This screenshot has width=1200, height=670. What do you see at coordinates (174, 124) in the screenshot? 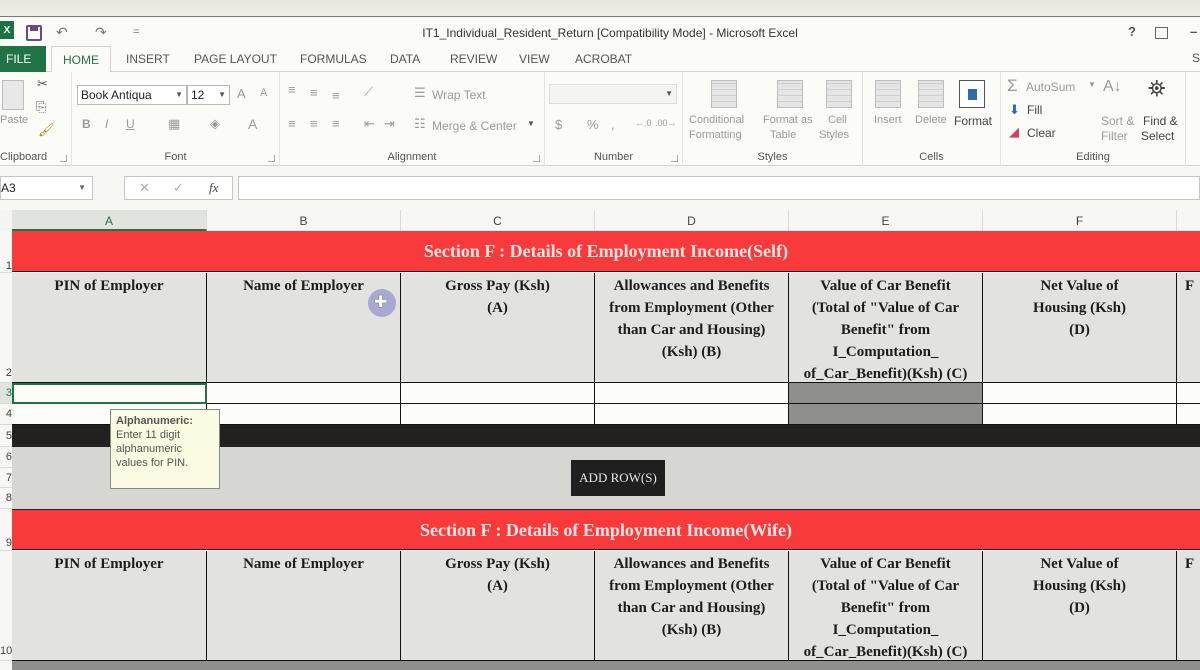
I see `borders-icon: ▦` at bounding box center [174, 124].